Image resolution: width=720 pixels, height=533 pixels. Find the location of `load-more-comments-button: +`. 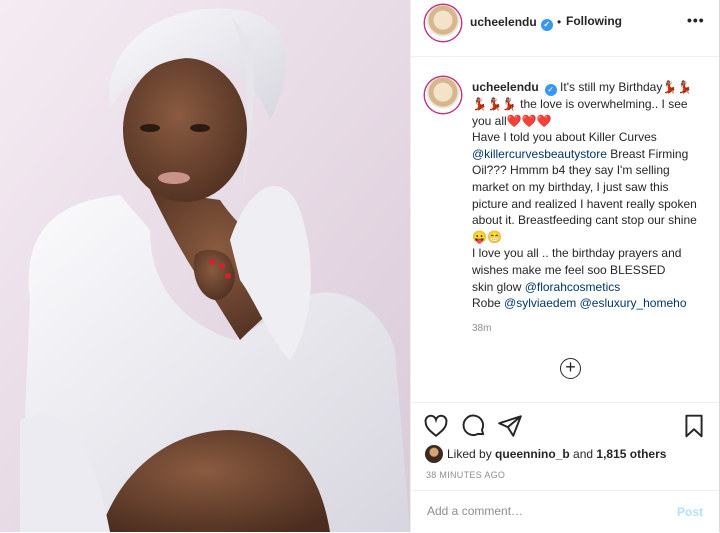

load-more-comments-button: + is located at coordinates (570, 368).